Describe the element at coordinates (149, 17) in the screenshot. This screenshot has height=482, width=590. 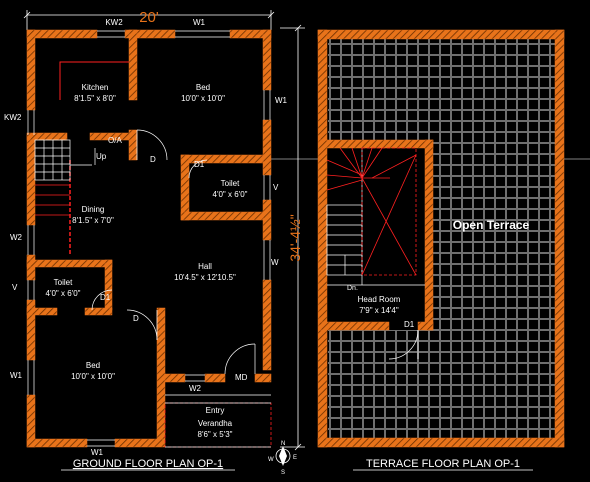
I see `width-dimension-label: 20'` at that location.